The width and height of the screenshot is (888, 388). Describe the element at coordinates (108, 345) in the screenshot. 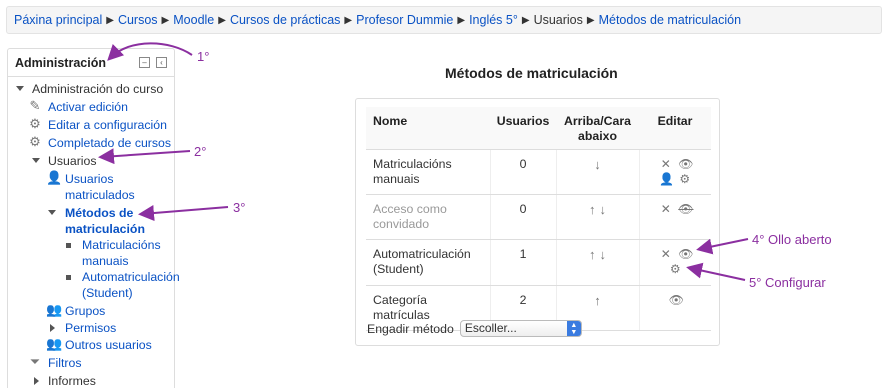

I see `outros-usuarios-link: Outros usuarios` at that location.